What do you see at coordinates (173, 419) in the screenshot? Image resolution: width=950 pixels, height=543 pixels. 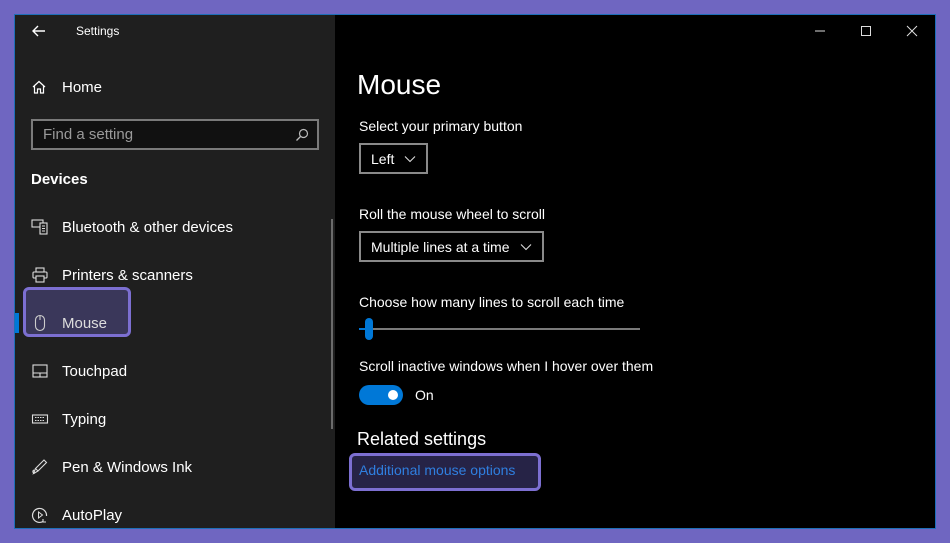 I see `sidebar-item-typing: Typing` at bounding box center [173, 419].